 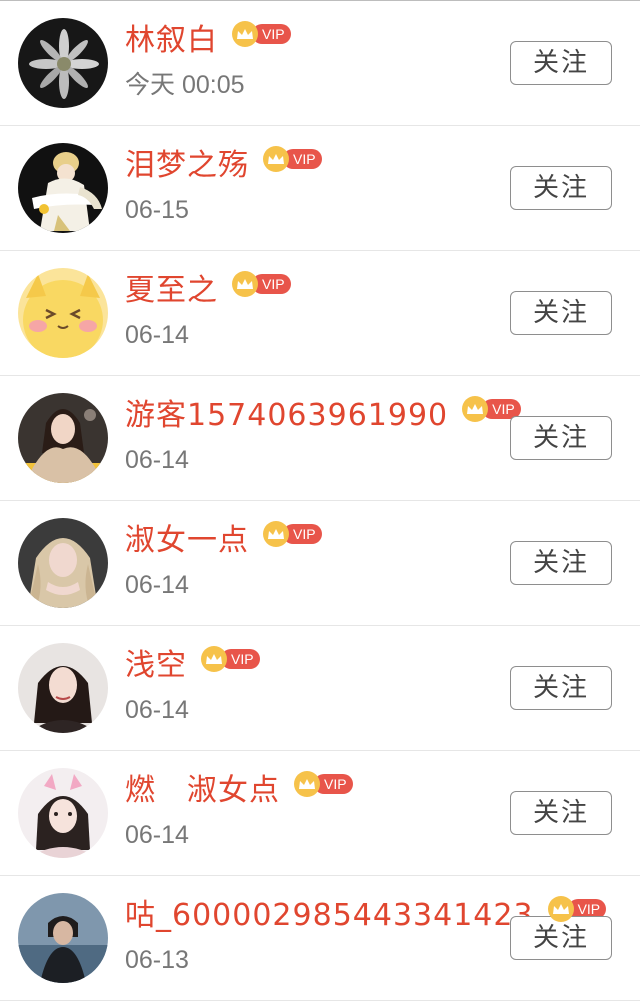 I want to click on list-item: 游客1574063961990 VIP 06-14 关注, so click(x=320, y=438).